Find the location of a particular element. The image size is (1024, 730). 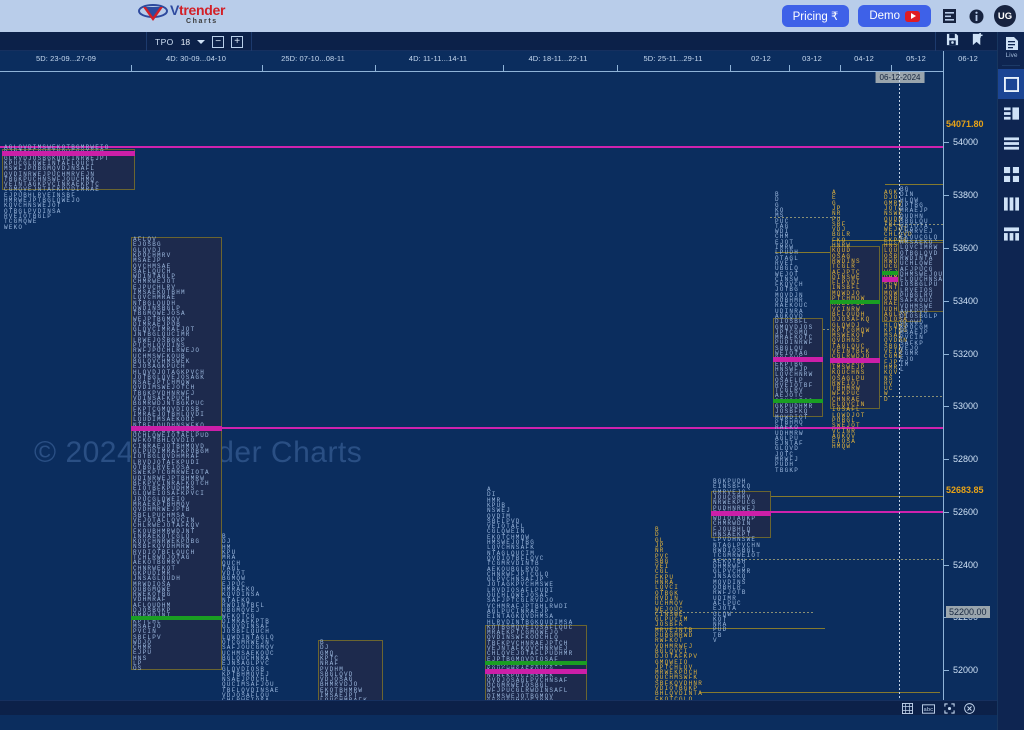

header-actions: Pricing ₹ Demo UG is located at coordinates (898, 16).